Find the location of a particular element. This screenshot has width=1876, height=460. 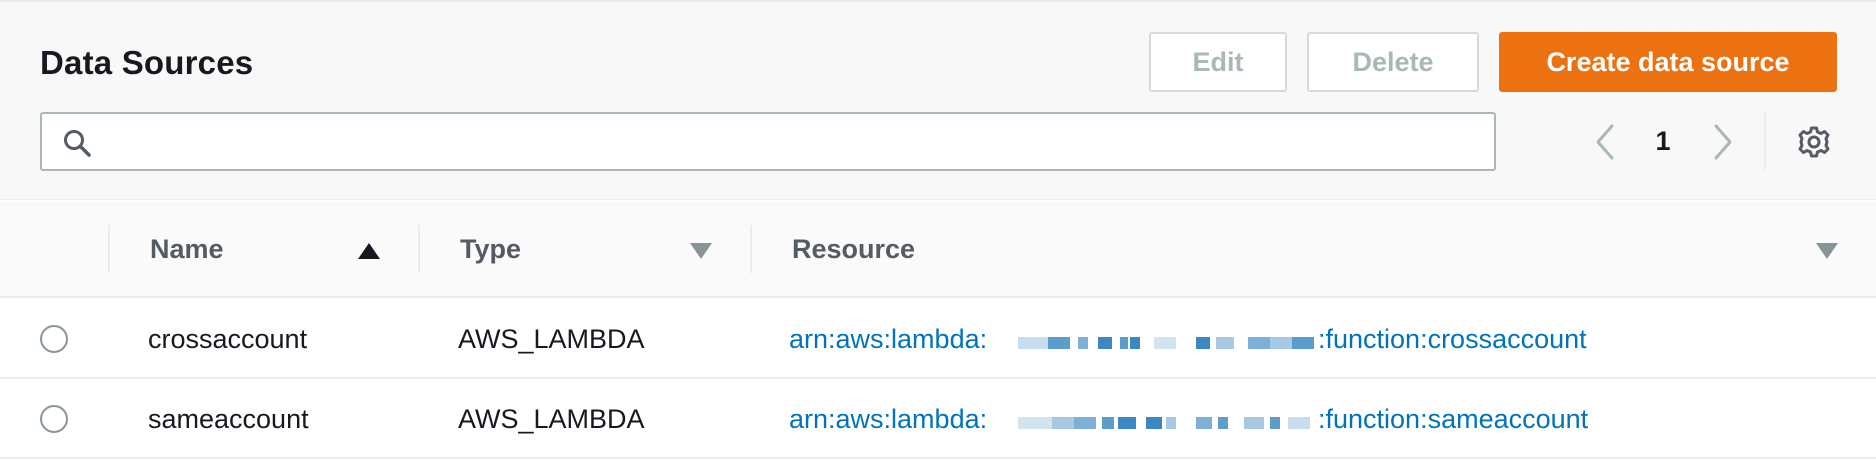

column-header-resource: Resource is located at coordinates (853, 249).